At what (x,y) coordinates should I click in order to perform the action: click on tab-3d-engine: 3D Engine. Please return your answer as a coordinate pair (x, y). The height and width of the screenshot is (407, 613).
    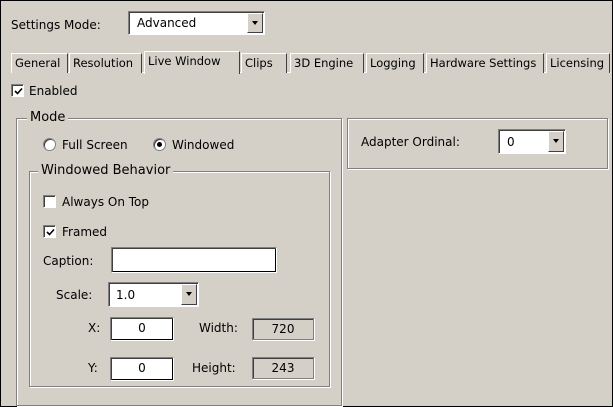
    Looking at the image, I should click on (327, 63).